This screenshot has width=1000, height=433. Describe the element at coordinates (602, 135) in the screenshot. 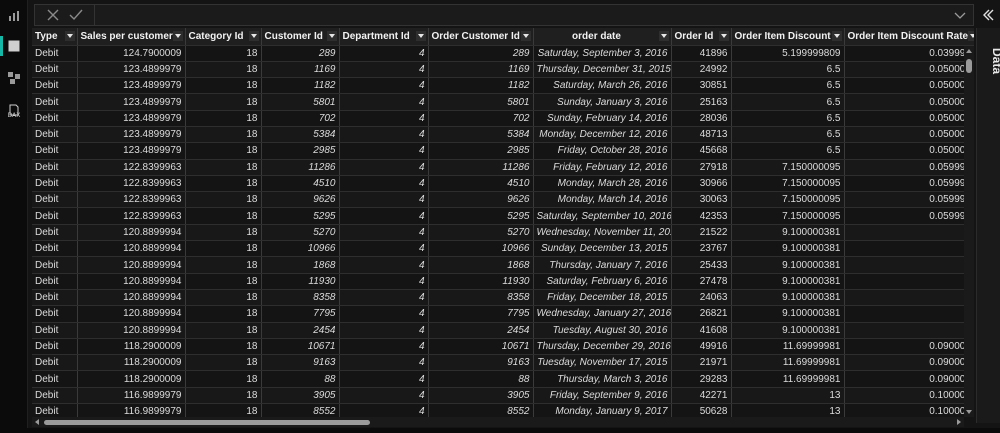

I see `table-cell: Monday, December 12, 2016` at that location.